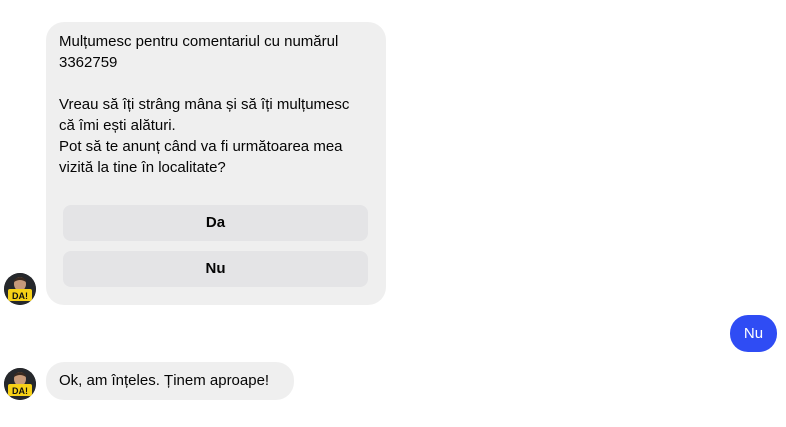 The image size is (786, 427). What do you see at coordinates (215, 269) in the screenshot?
I see `quick-reply-nu-button: Nu` at bounding box center [215, 269].